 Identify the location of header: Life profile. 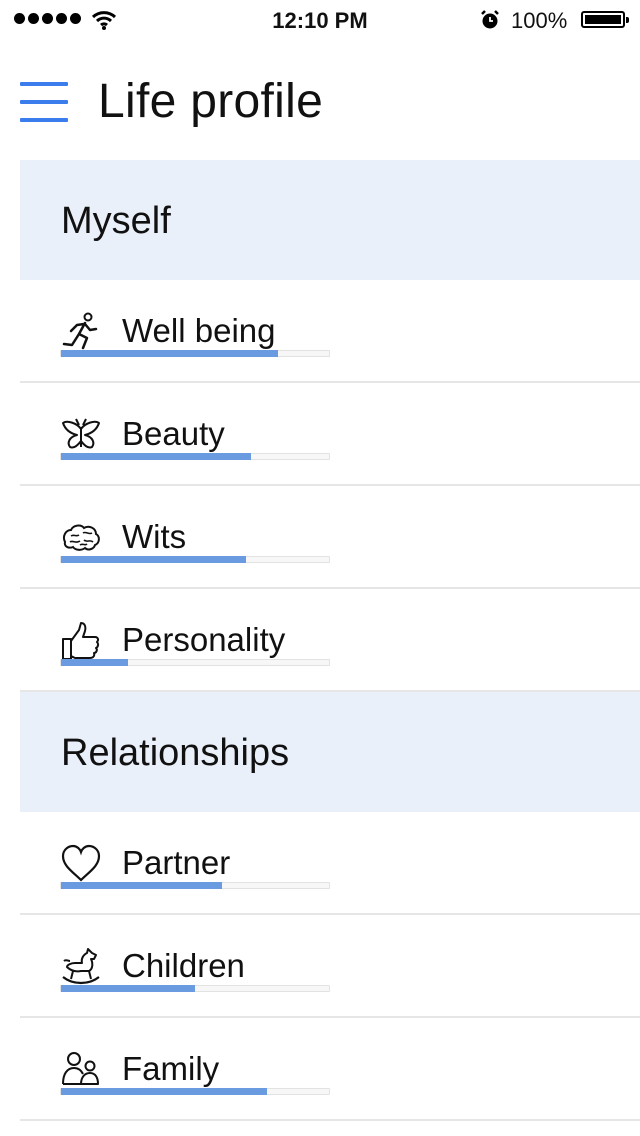
(320, 102).